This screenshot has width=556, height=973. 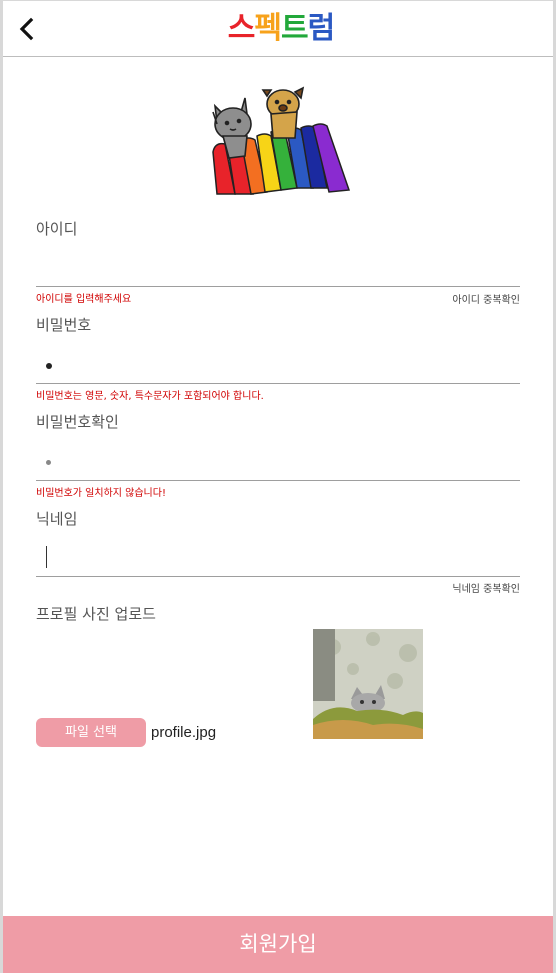 I want to click on app-header: 스펙트럼, so click(x=278, y=29).